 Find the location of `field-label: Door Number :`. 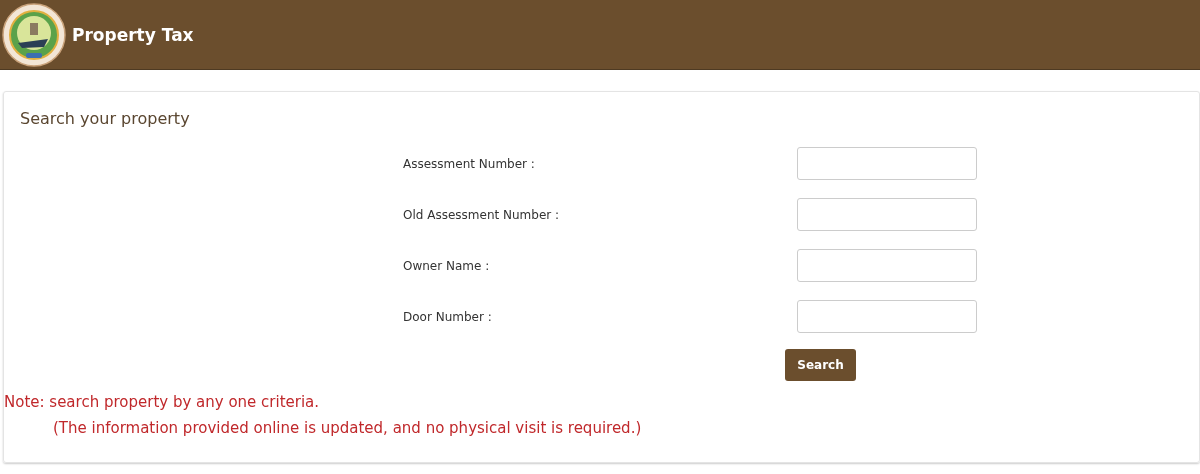

field-label: Door Number : is located at coordinates (448, 316).